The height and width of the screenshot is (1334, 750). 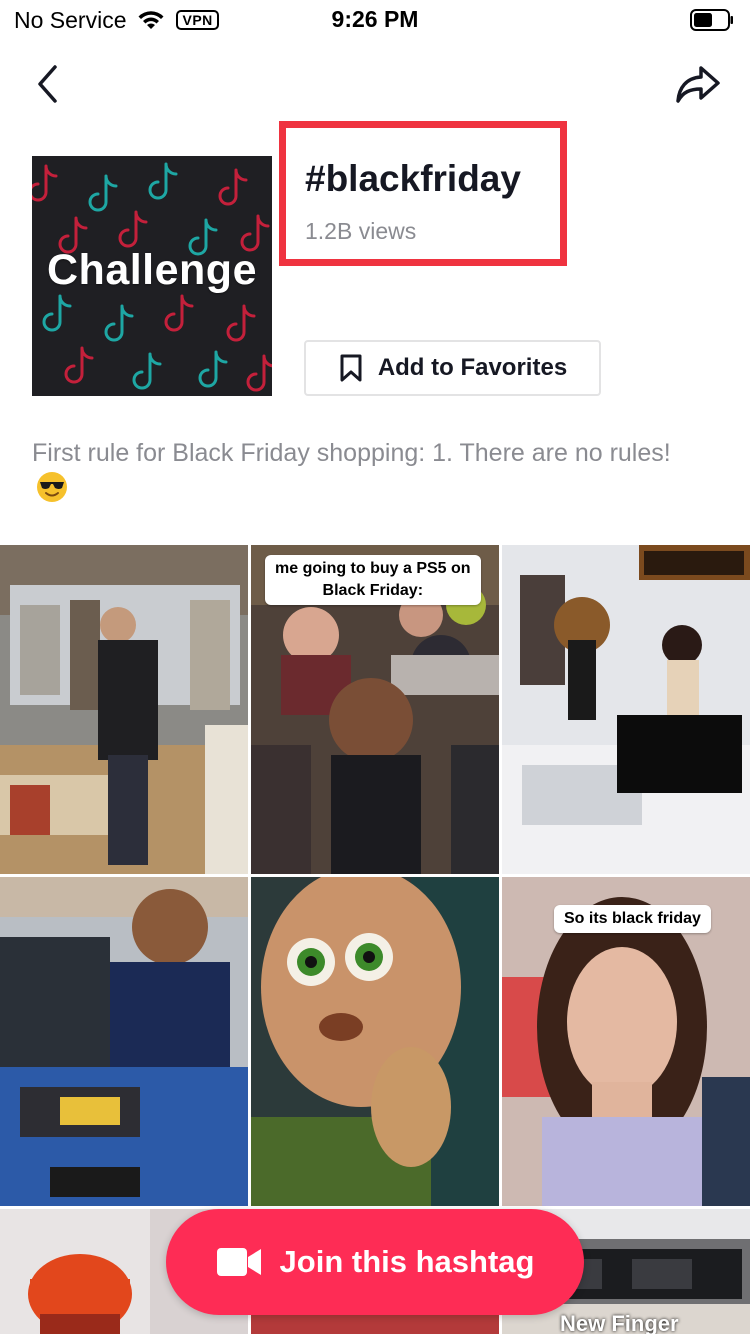 I want to click on bookmark-icon, so click(x=351, y=368).